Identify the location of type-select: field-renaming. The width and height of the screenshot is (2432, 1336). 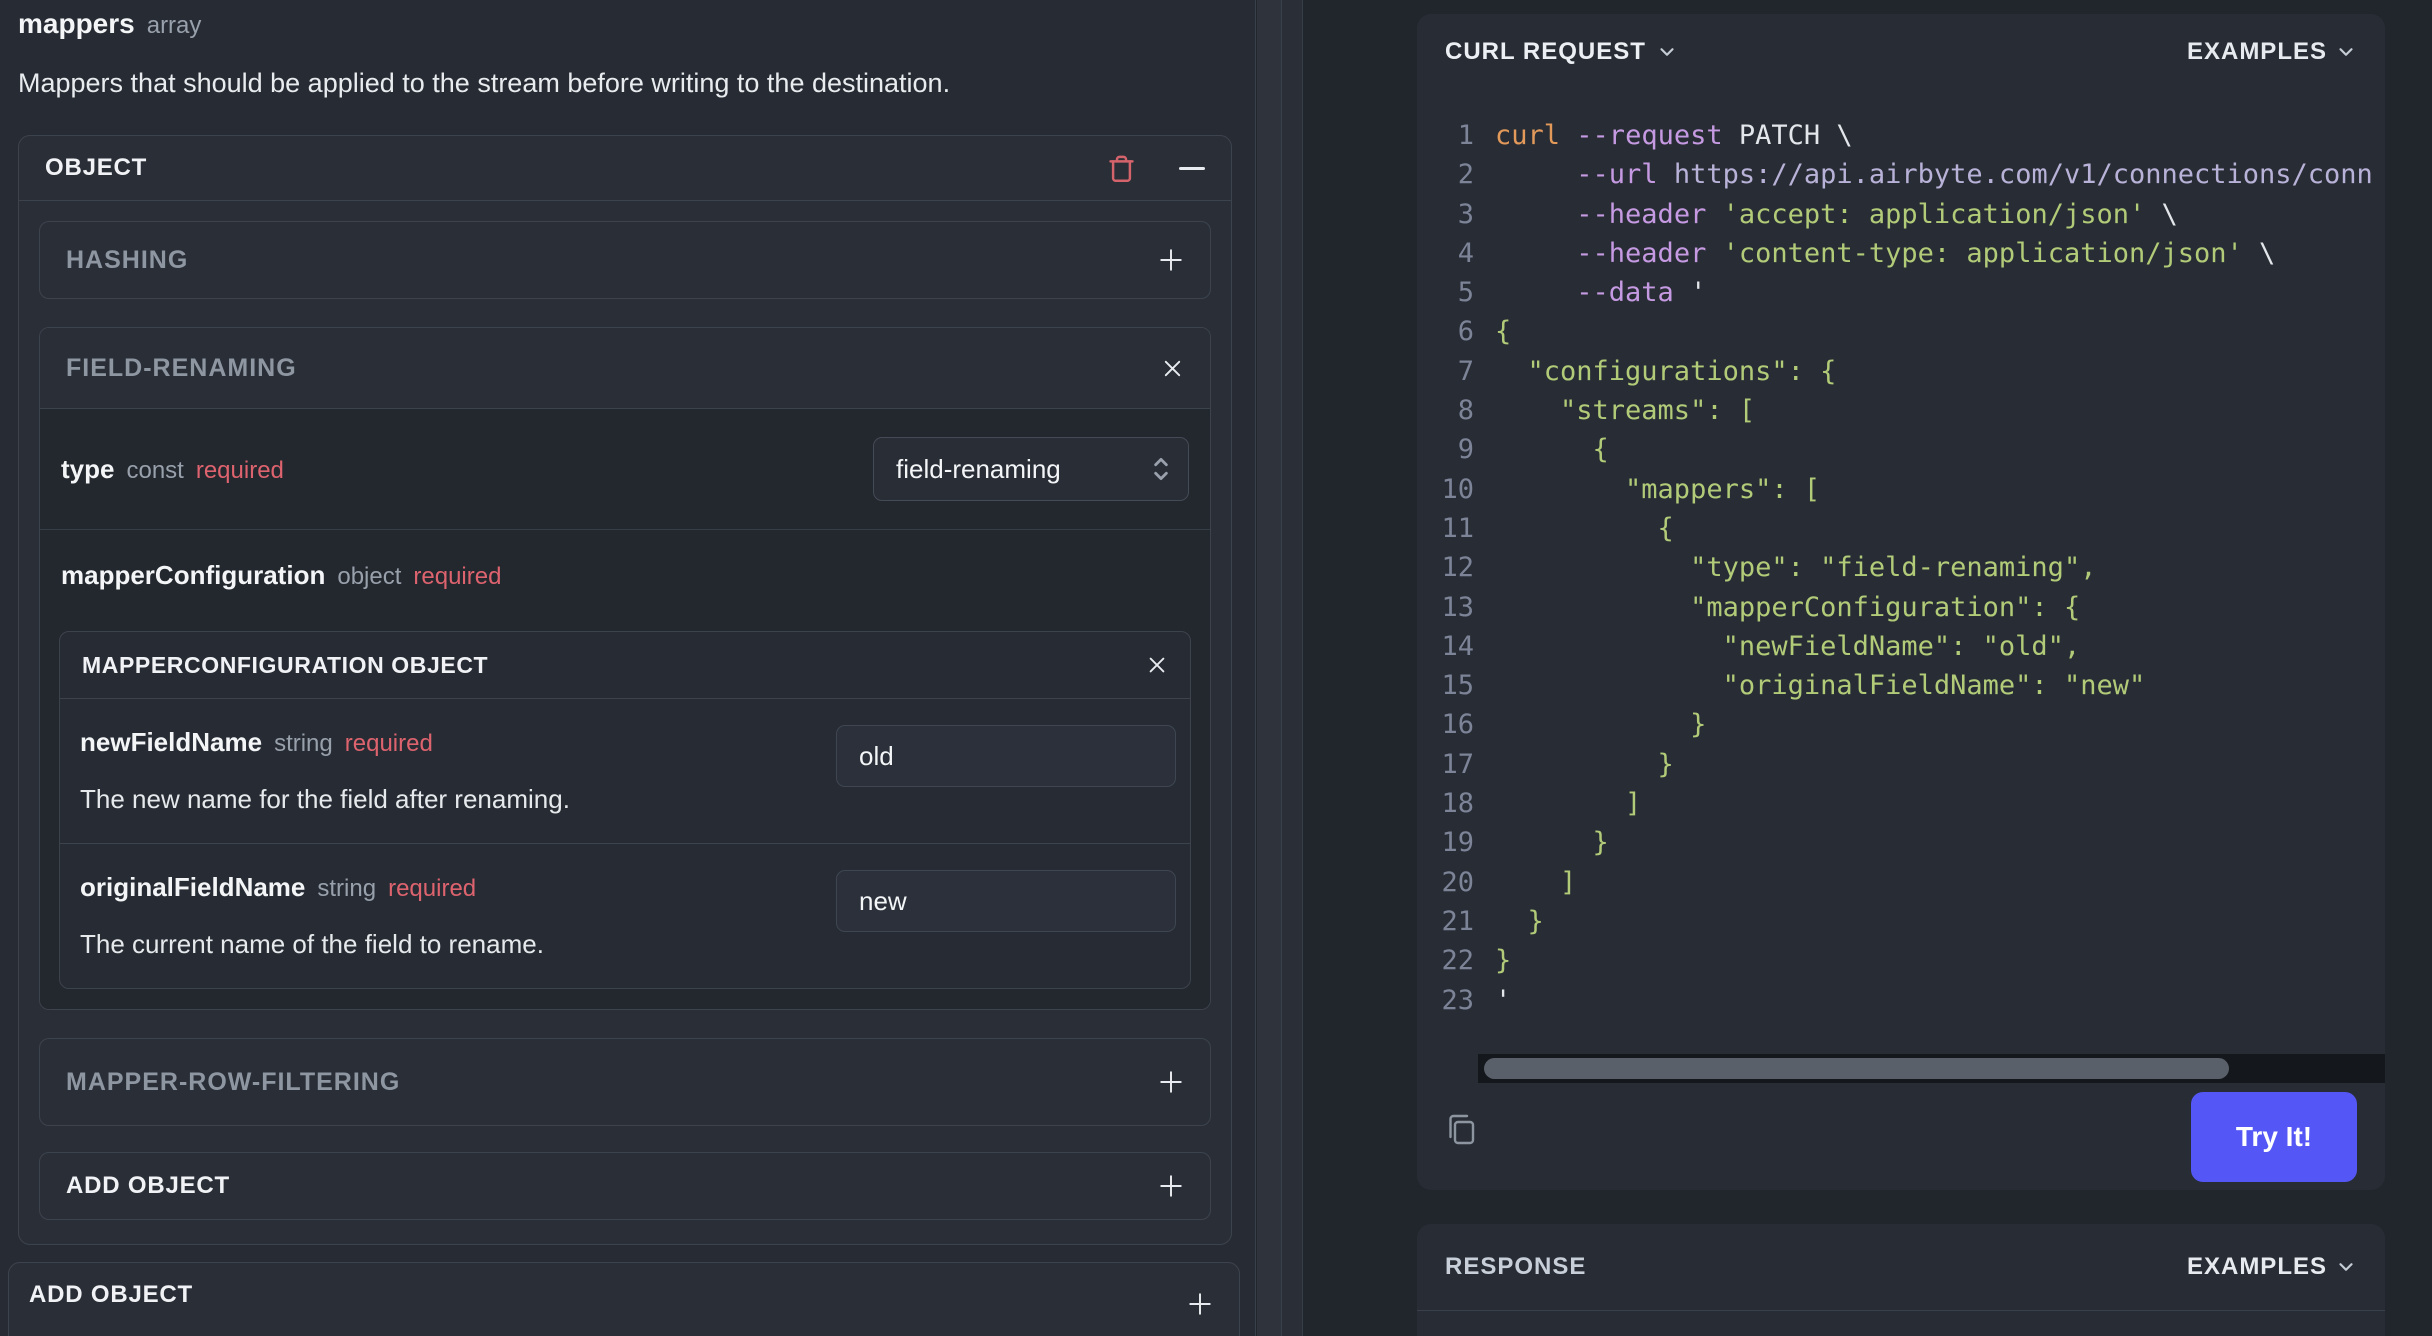
(1031, 469).